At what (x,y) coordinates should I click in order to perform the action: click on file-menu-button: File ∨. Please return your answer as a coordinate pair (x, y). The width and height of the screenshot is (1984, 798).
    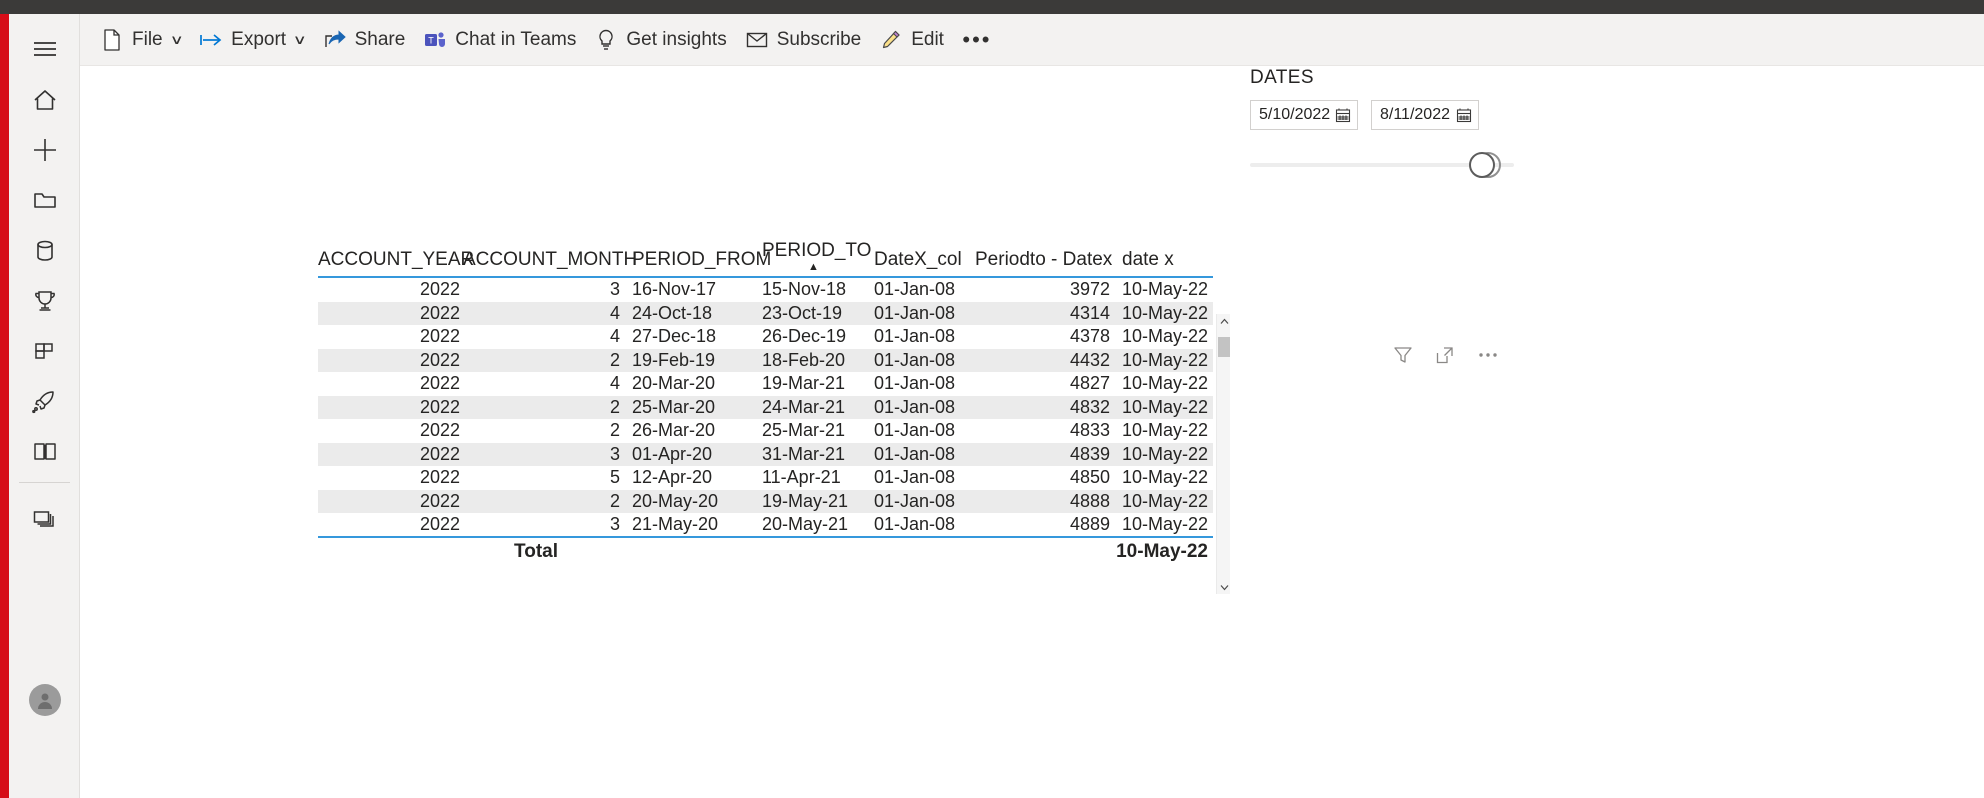
    Looking at the image, I should click on (140, 40).